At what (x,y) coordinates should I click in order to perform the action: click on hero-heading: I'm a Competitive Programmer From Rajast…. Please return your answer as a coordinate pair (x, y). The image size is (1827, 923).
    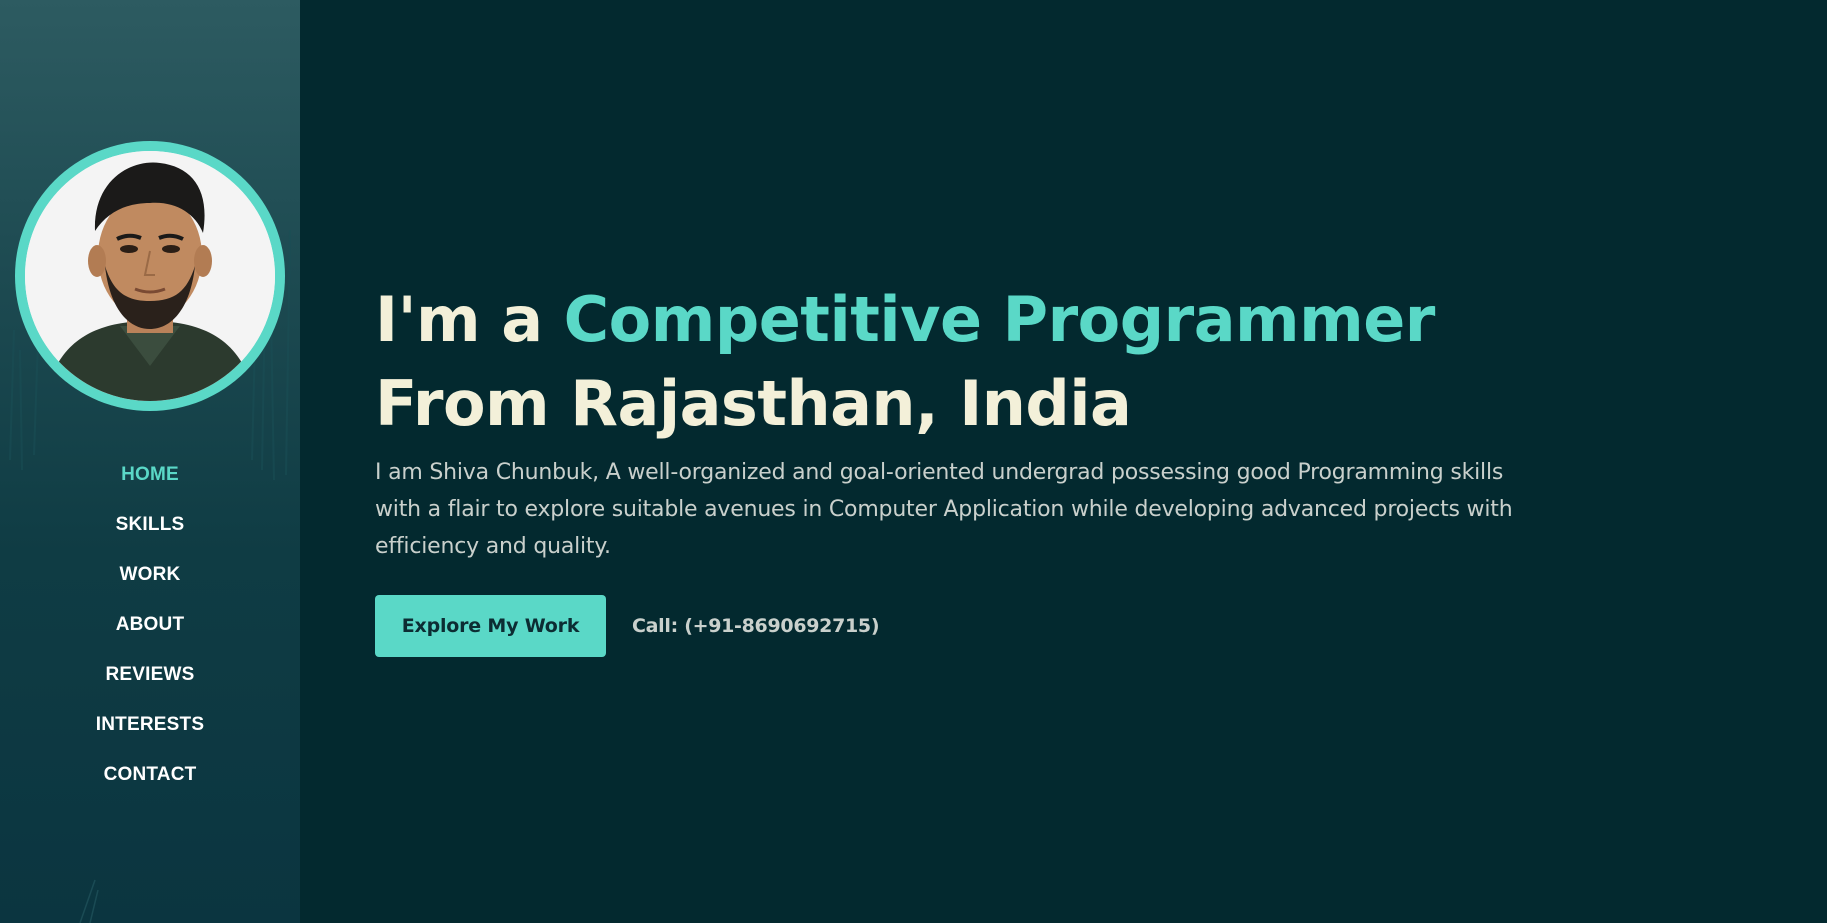
    Looking at the image, I should click on (975, 362).